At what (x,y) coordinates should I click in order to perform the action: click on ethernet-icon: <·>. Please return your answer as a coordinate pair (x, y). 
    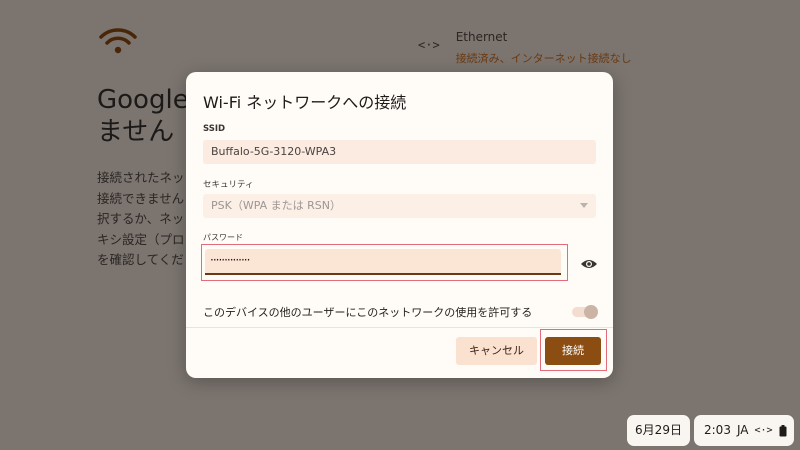
    Looking at the image, I should click on (429, 45).